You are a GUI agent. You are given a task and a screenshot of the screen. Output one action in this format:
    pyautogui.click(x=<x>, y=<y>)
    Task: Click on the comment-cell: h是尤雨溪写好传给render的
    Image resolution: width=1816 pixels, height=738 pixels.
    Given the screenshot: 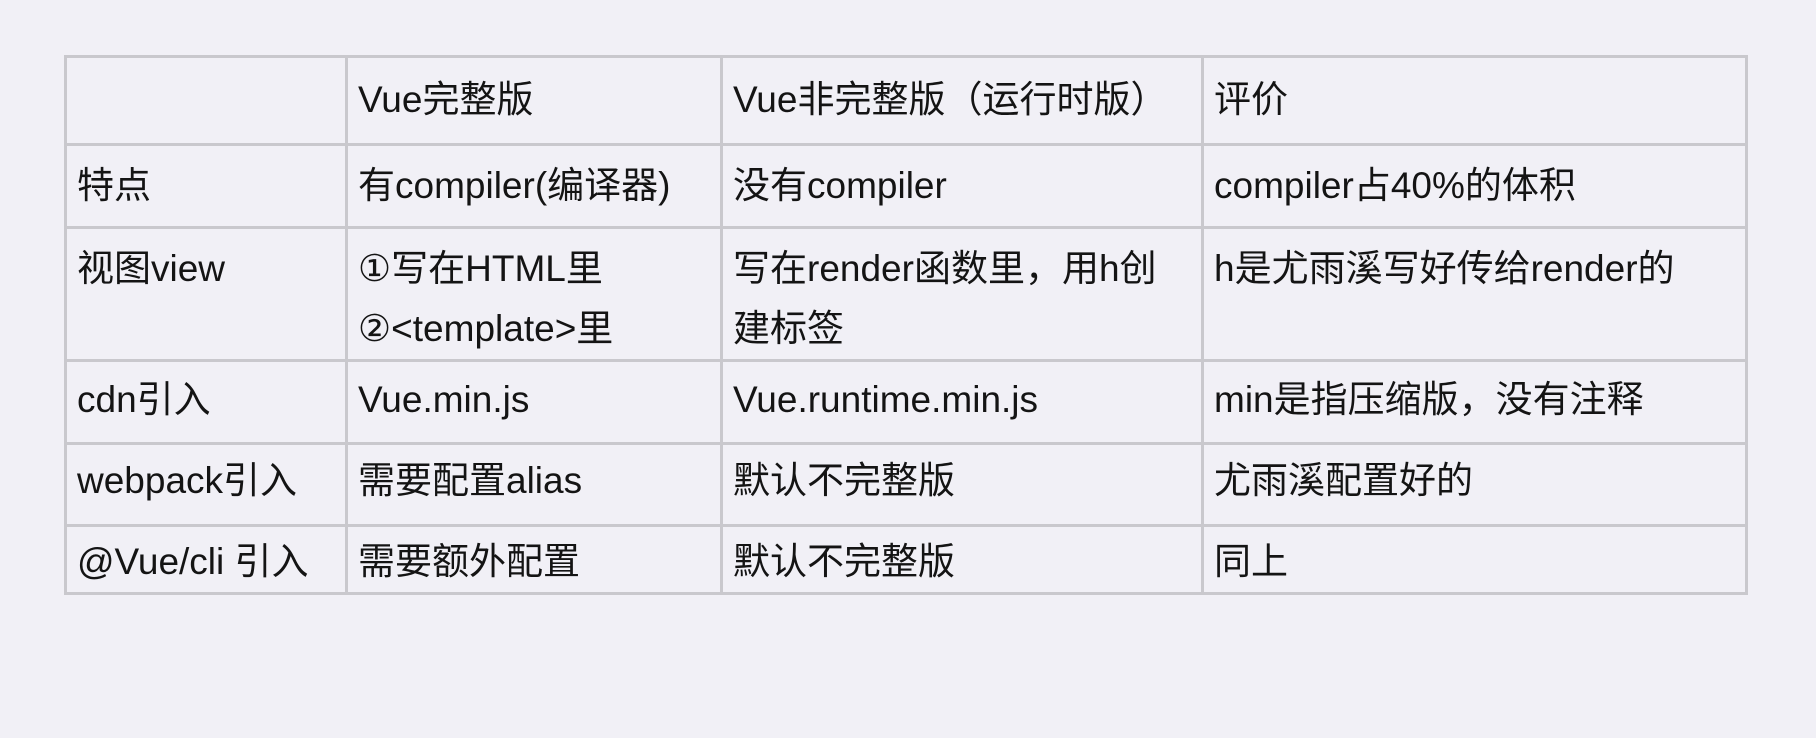 What is the action you would take?
    pyautogui.click(x=1474, y=294)
    